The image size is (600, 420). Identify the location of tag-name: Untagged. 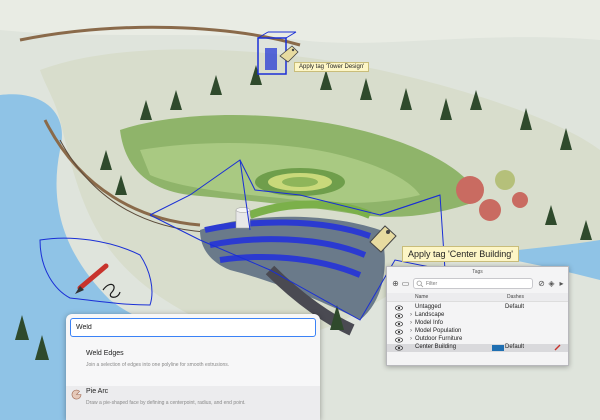
(428, 307).